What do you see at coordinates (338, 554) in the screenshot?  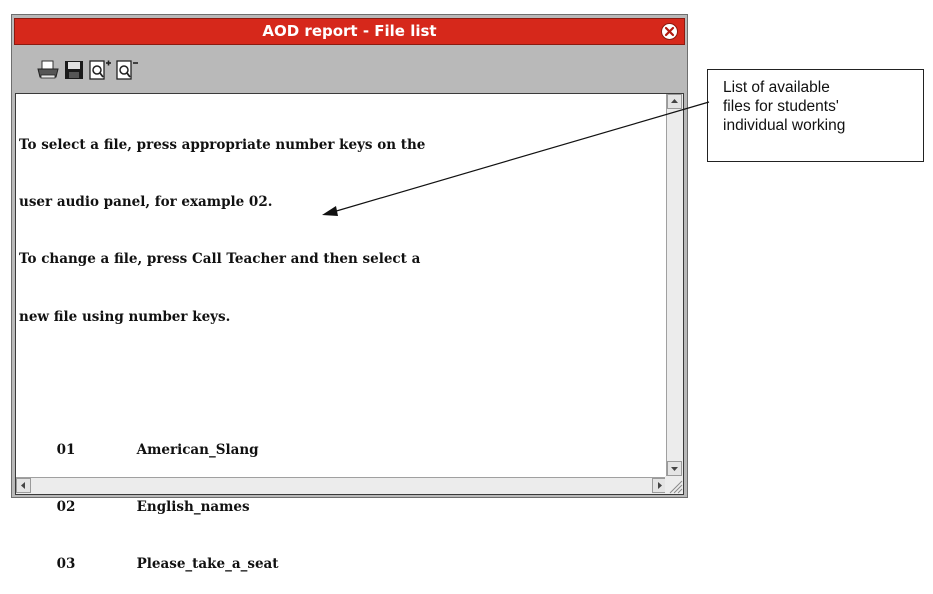 I see `file-row: 03 Please_take_a_seat` at bounding box center [338, 554].